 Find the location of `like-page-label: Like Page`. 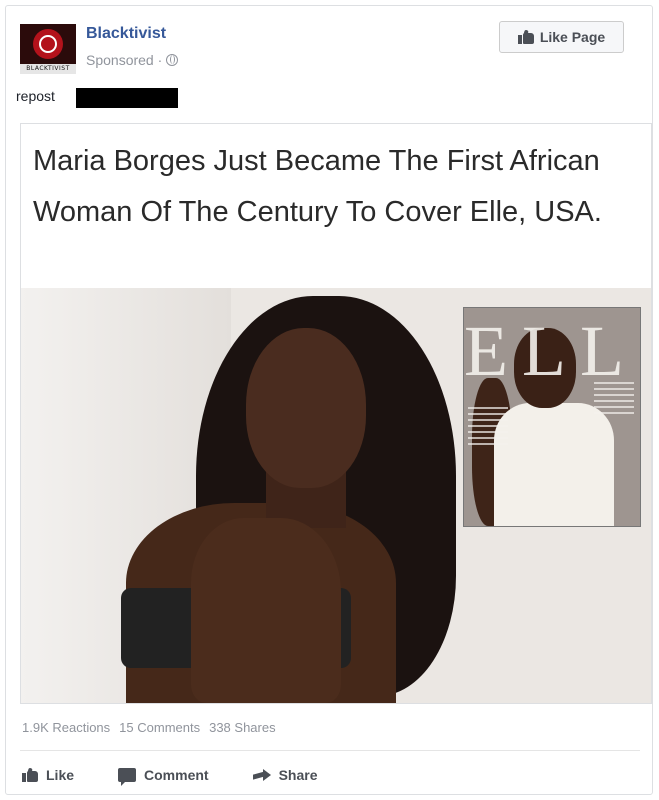

like-page-label: Like Page is located at coordinates (572, 37).